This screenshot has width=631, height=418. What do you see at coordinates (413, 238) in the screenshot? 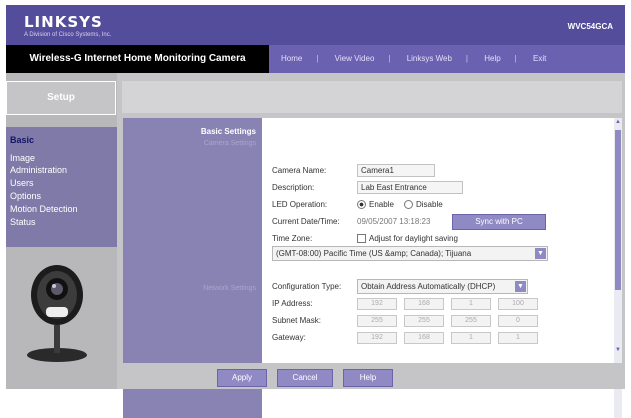
I see `dst-label: Adjust for daylight saving` at bounding box center [413, 238].